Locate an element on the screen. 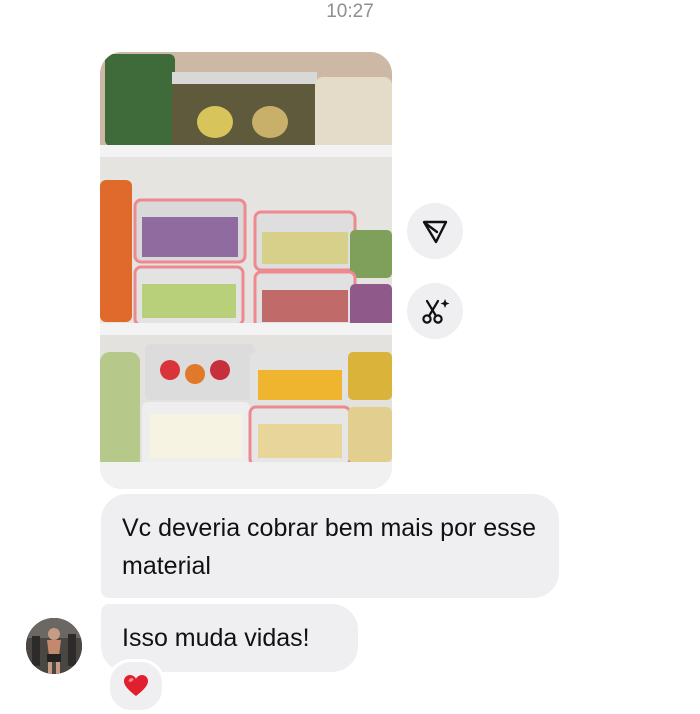 This screenshot has width=700, height=714. heart-icon is located at coordinates (136, 685).